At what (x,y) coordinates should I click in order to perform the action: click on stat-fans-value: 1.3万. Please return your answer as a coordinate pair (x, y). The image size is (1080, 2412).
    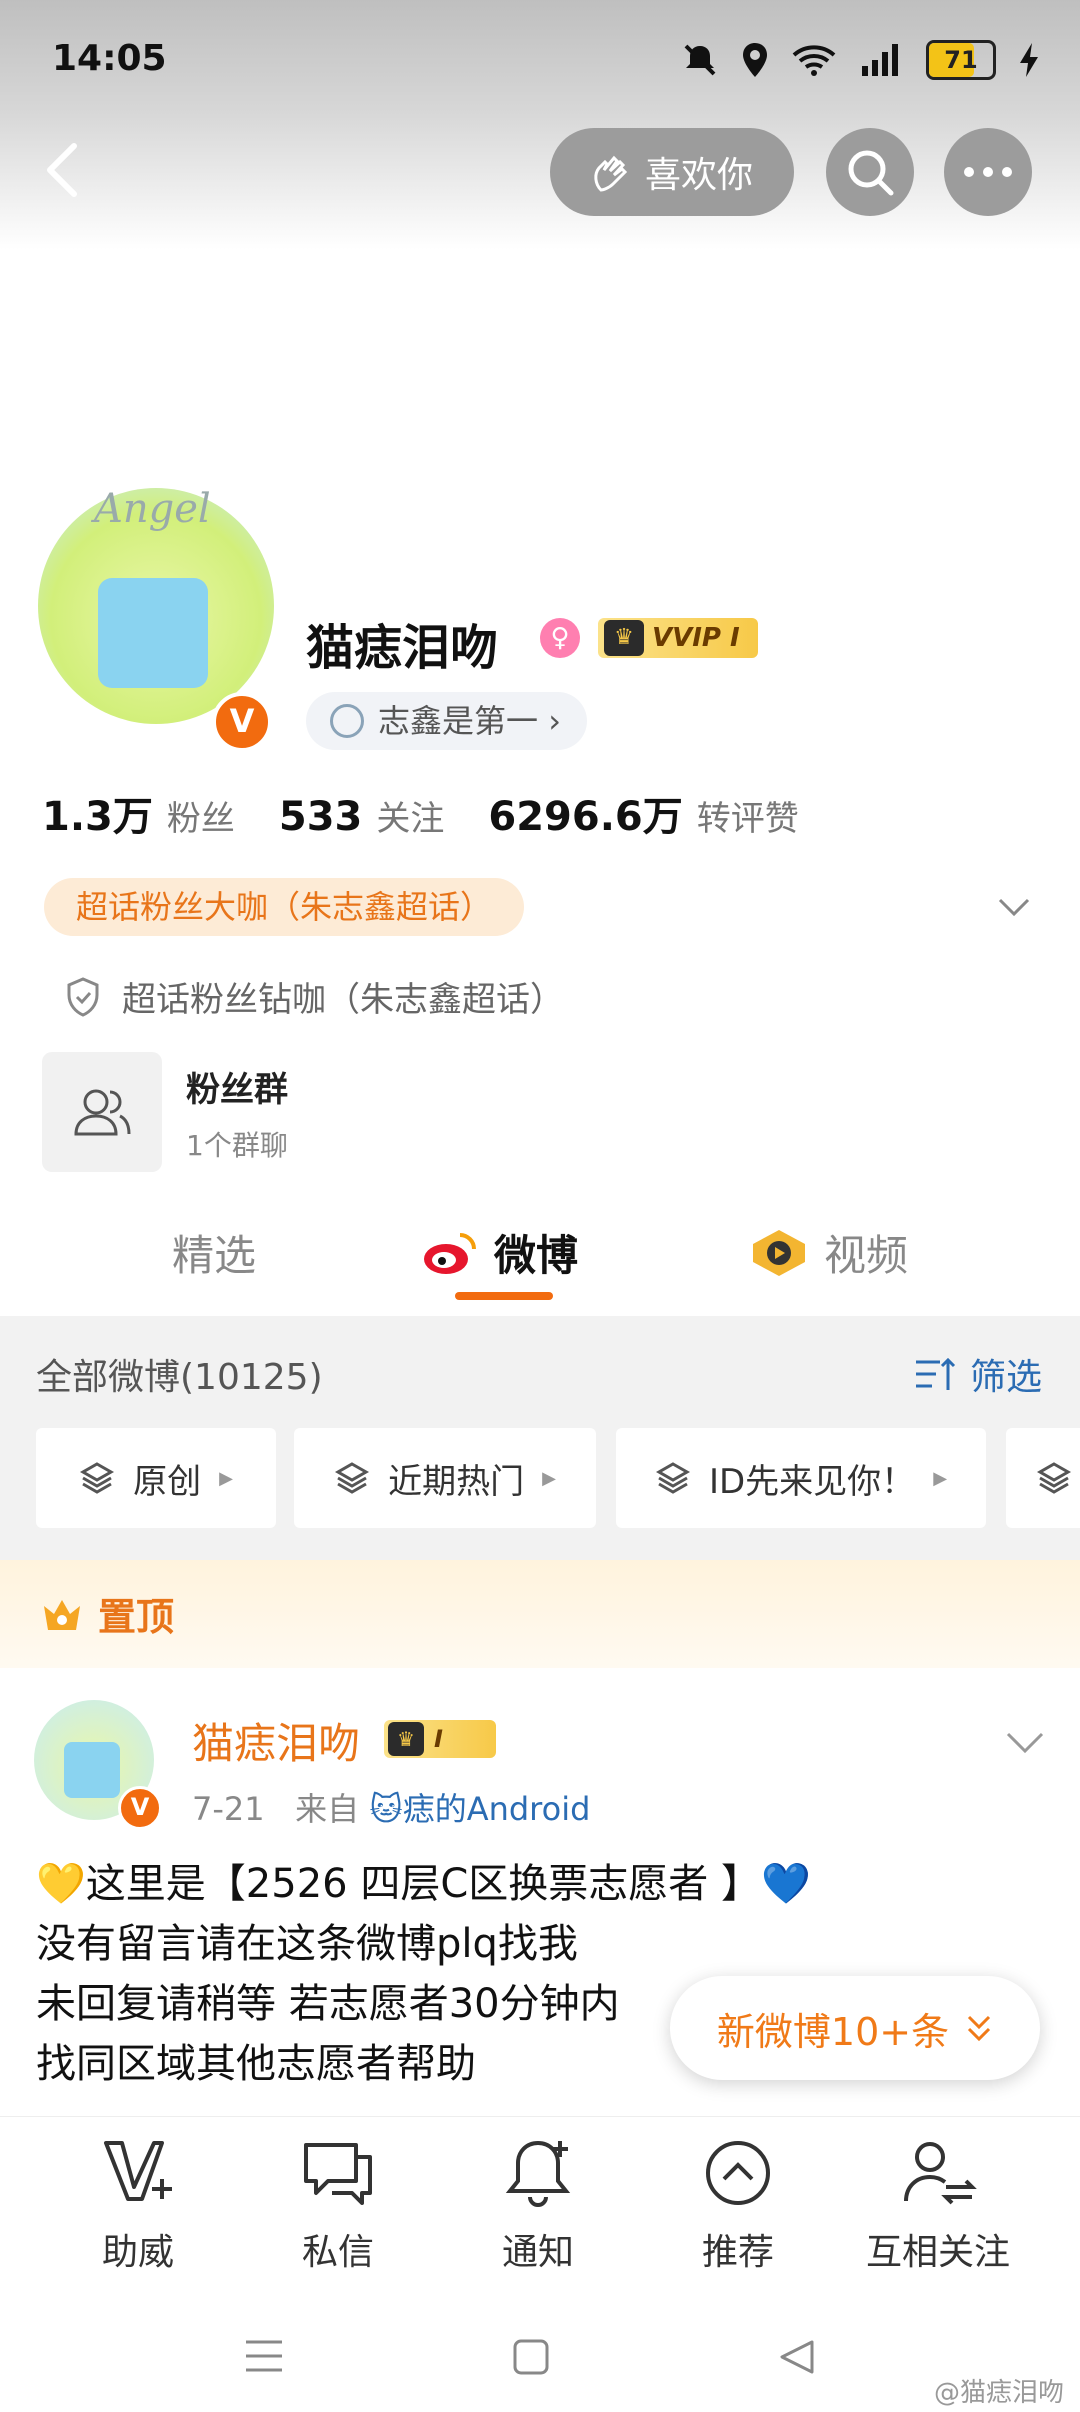
    Looking at the image, I should click on (97, 817).